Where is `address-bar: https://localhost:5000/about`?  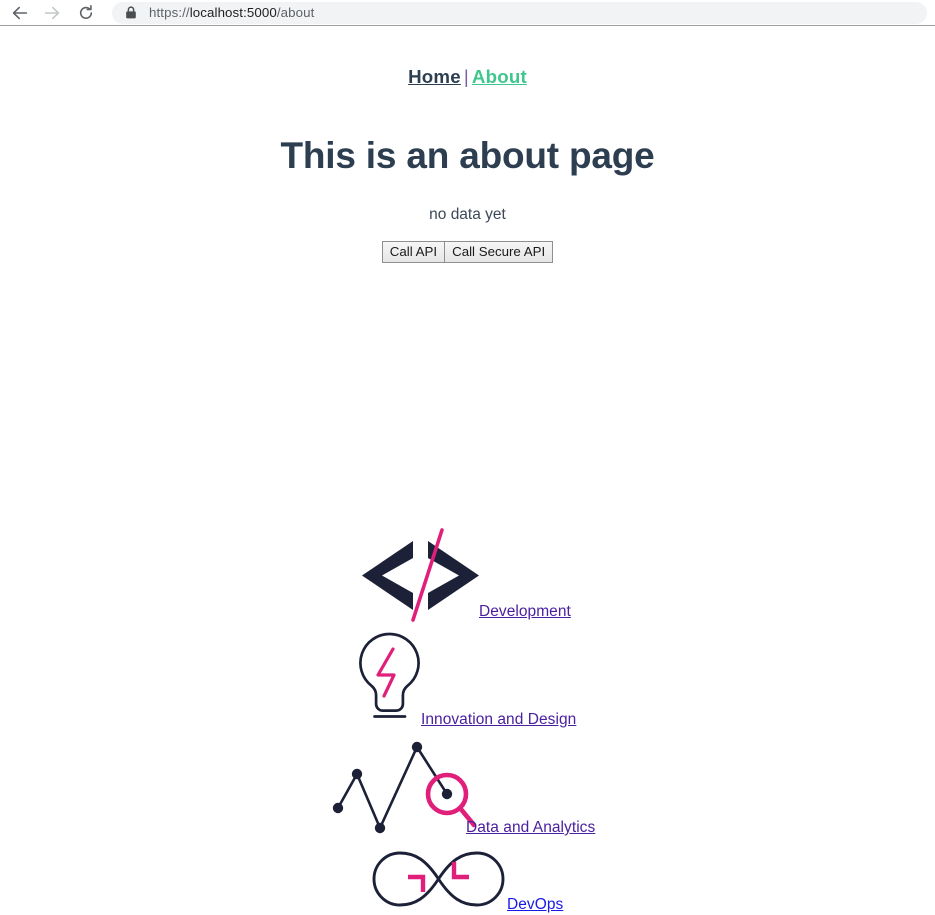 address-bar: https://localhost:5000/about is located at coordinates (519, 12).